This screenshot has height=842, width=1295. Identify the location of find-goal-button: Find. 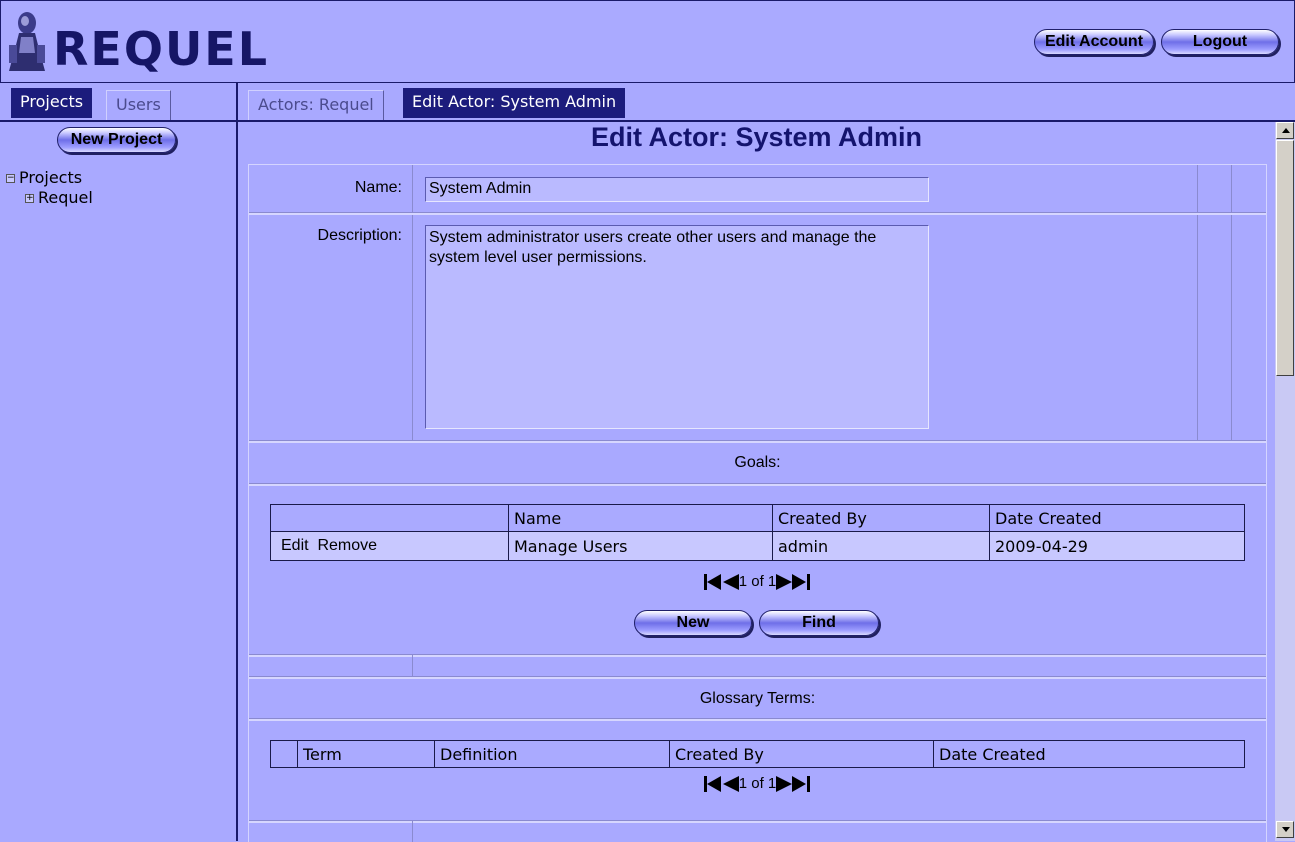
(819, 623).